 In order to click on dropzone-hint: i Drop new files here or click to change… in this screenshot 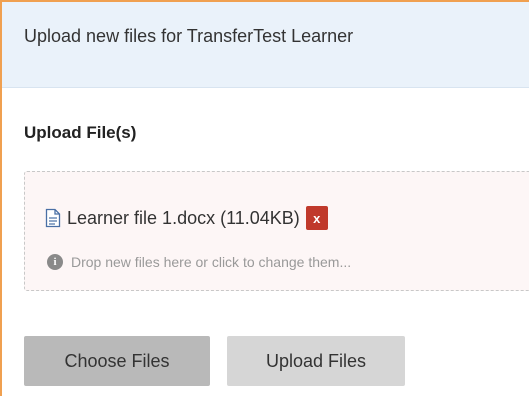, I will do `click(199, 262)`.